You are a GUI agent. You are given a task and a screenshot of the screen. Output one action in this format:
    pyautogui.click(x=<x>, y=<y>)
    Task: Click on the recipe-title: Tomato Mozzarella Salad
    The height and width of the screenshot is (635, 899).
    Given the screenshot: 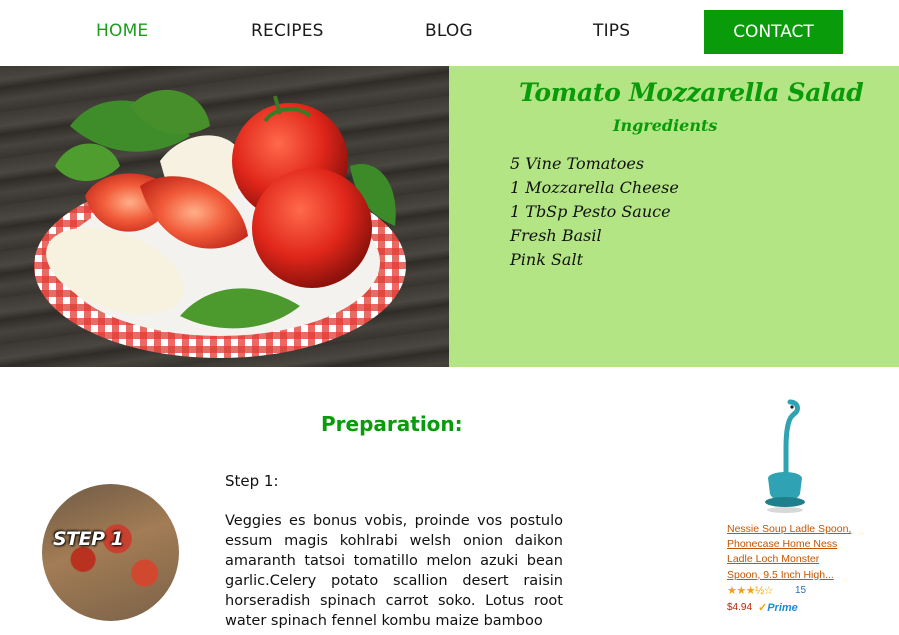 What is the action you would take?
    pyautogui.click(x=691, y=92)
    